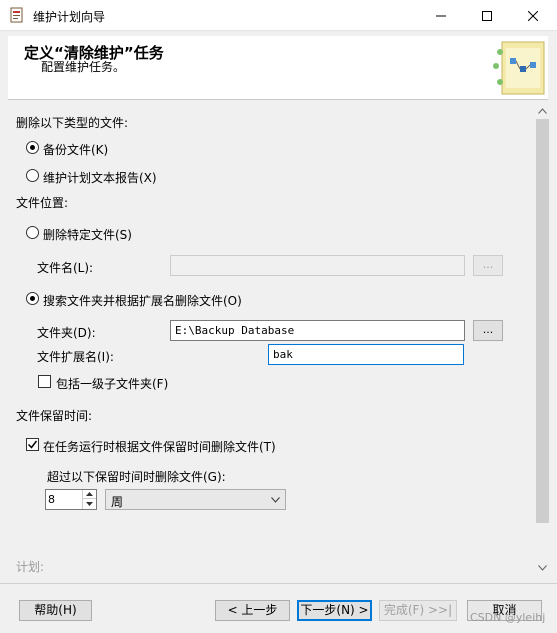 This screenshot has width=557, height=633. What do you see at coordinates (83, 67) in the screenshot?
I see `page-subtitle: 配置维护任务。` at bounding box center [83, 67].